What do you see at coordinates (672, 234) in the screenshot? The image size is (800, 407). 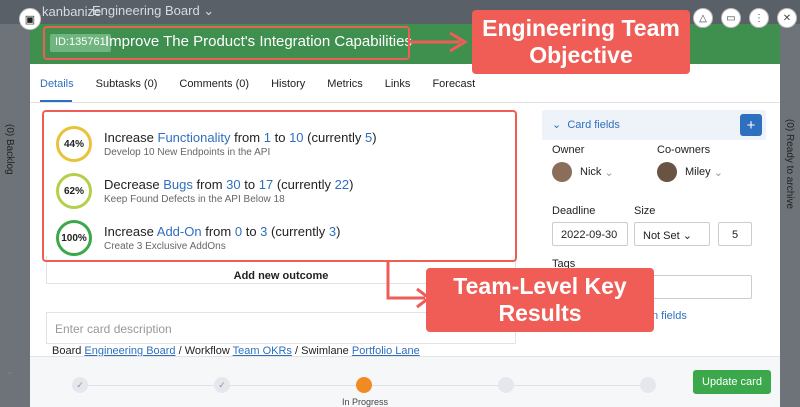 I see `size-select: Not Set ⌄` at bounding box center [672, 234].